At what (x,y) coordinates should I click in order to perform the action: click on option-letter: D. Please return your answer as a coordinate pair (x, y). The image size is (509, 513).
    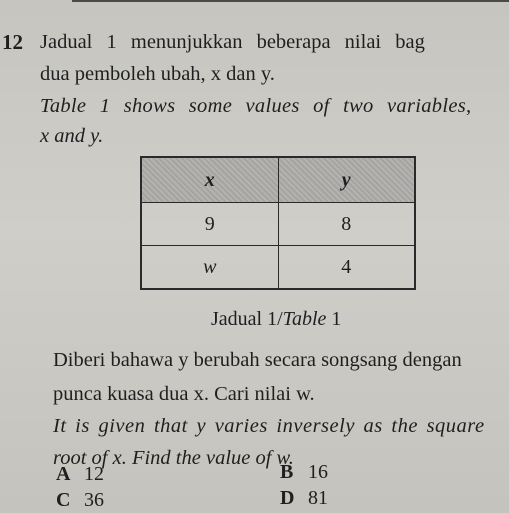
    Looking at the image, I should click on (287, 498).